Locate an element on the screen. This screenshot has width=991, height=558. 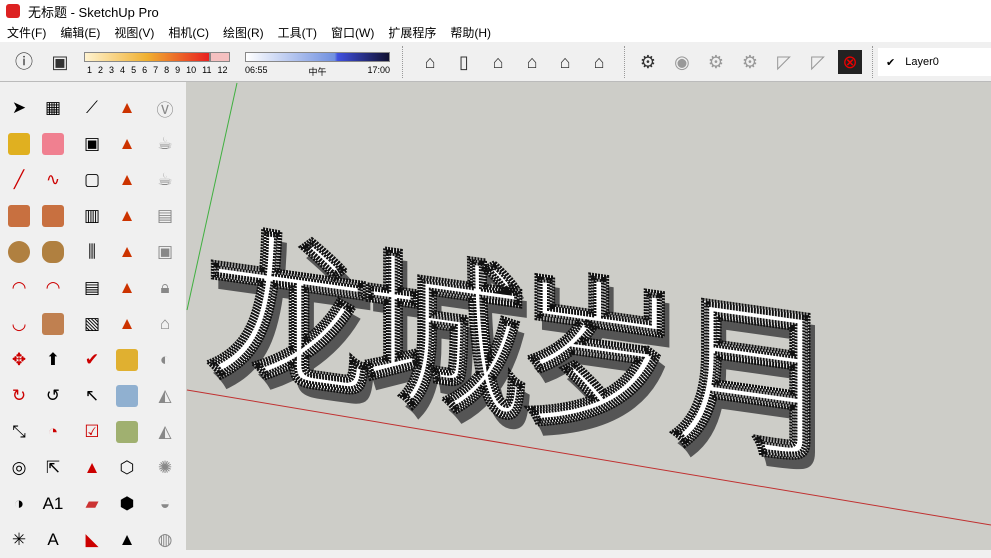
tool-icon: ⌂ is located at coordinates (165, 324).